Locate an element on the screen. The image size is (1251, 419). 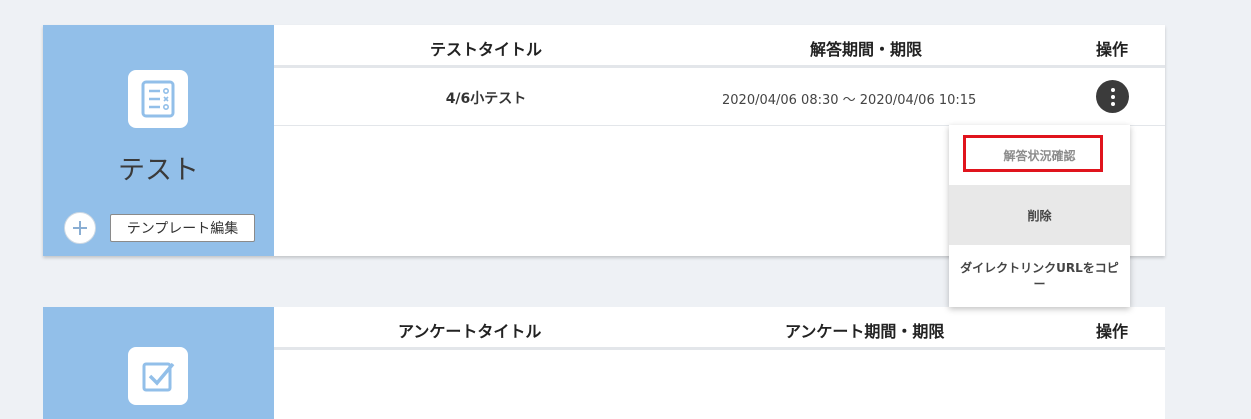
plus-icon is located at coordinates (80, 228).